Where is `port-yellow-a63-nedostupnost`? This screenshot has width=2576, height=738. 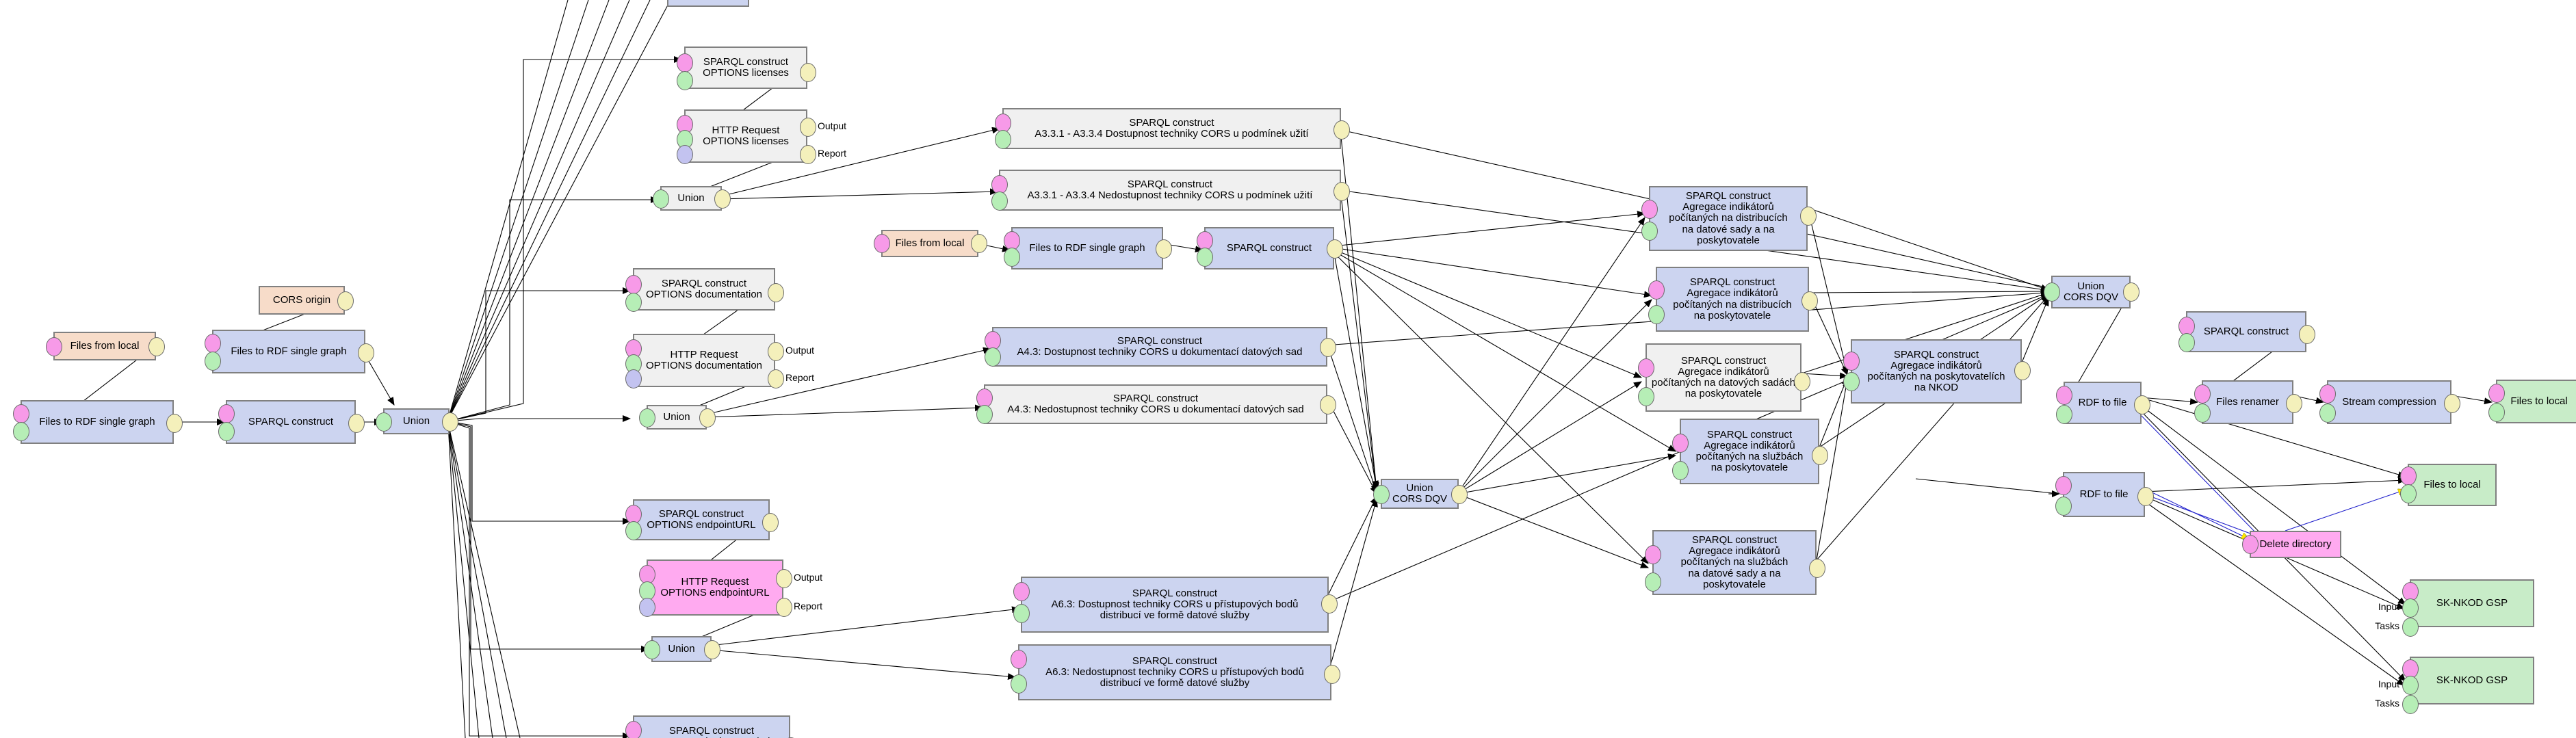 port-yellow-a63-nedostupnost is located at coordinates (1332, 674).